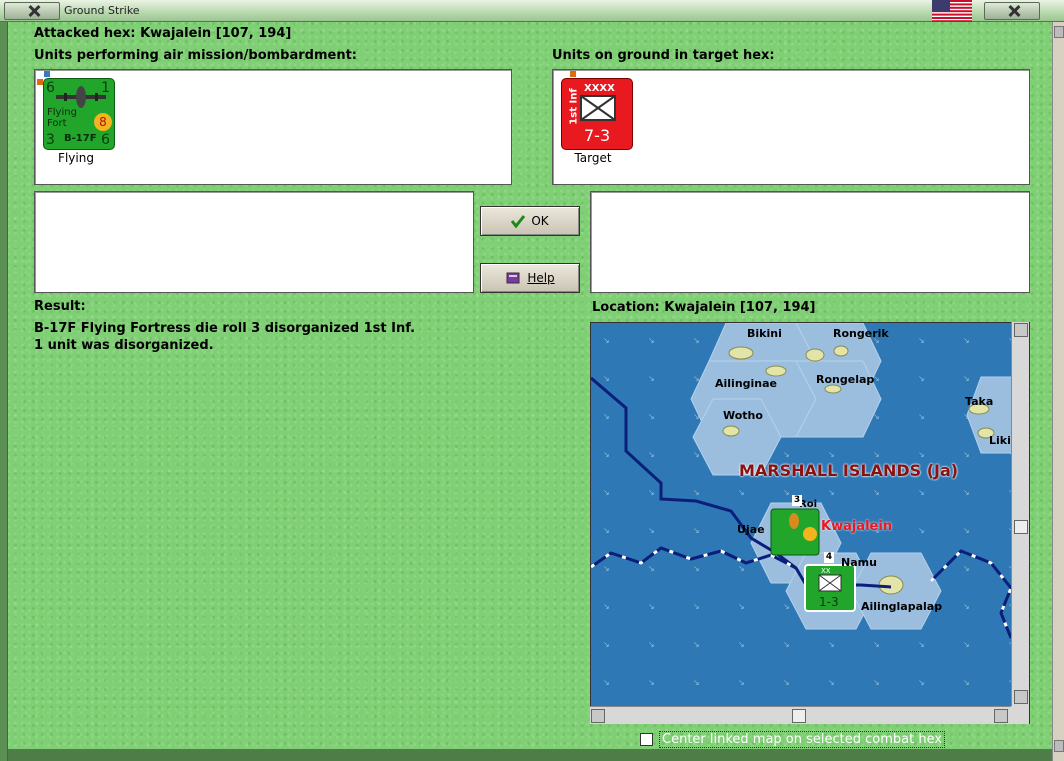 This screenshot has width=1064, height=761. What do you see at coordinates (802, 739) in the screenshot?
I see `center-map-label: Center linked map on selected combat hex` at bounding box center [802, 739].